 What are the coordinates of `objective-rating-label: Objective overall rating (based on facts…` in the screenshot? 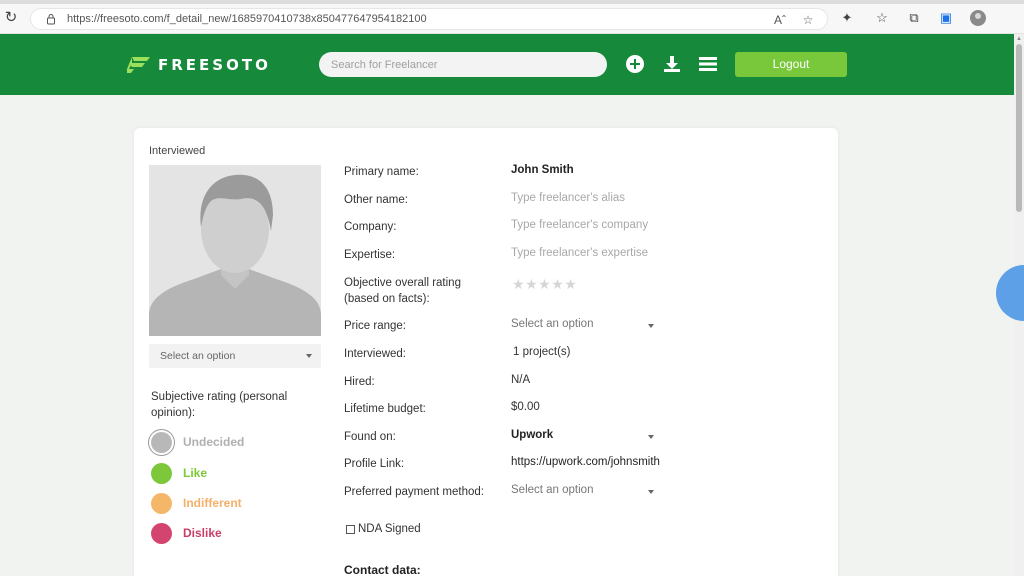 It's located at (402, 291).